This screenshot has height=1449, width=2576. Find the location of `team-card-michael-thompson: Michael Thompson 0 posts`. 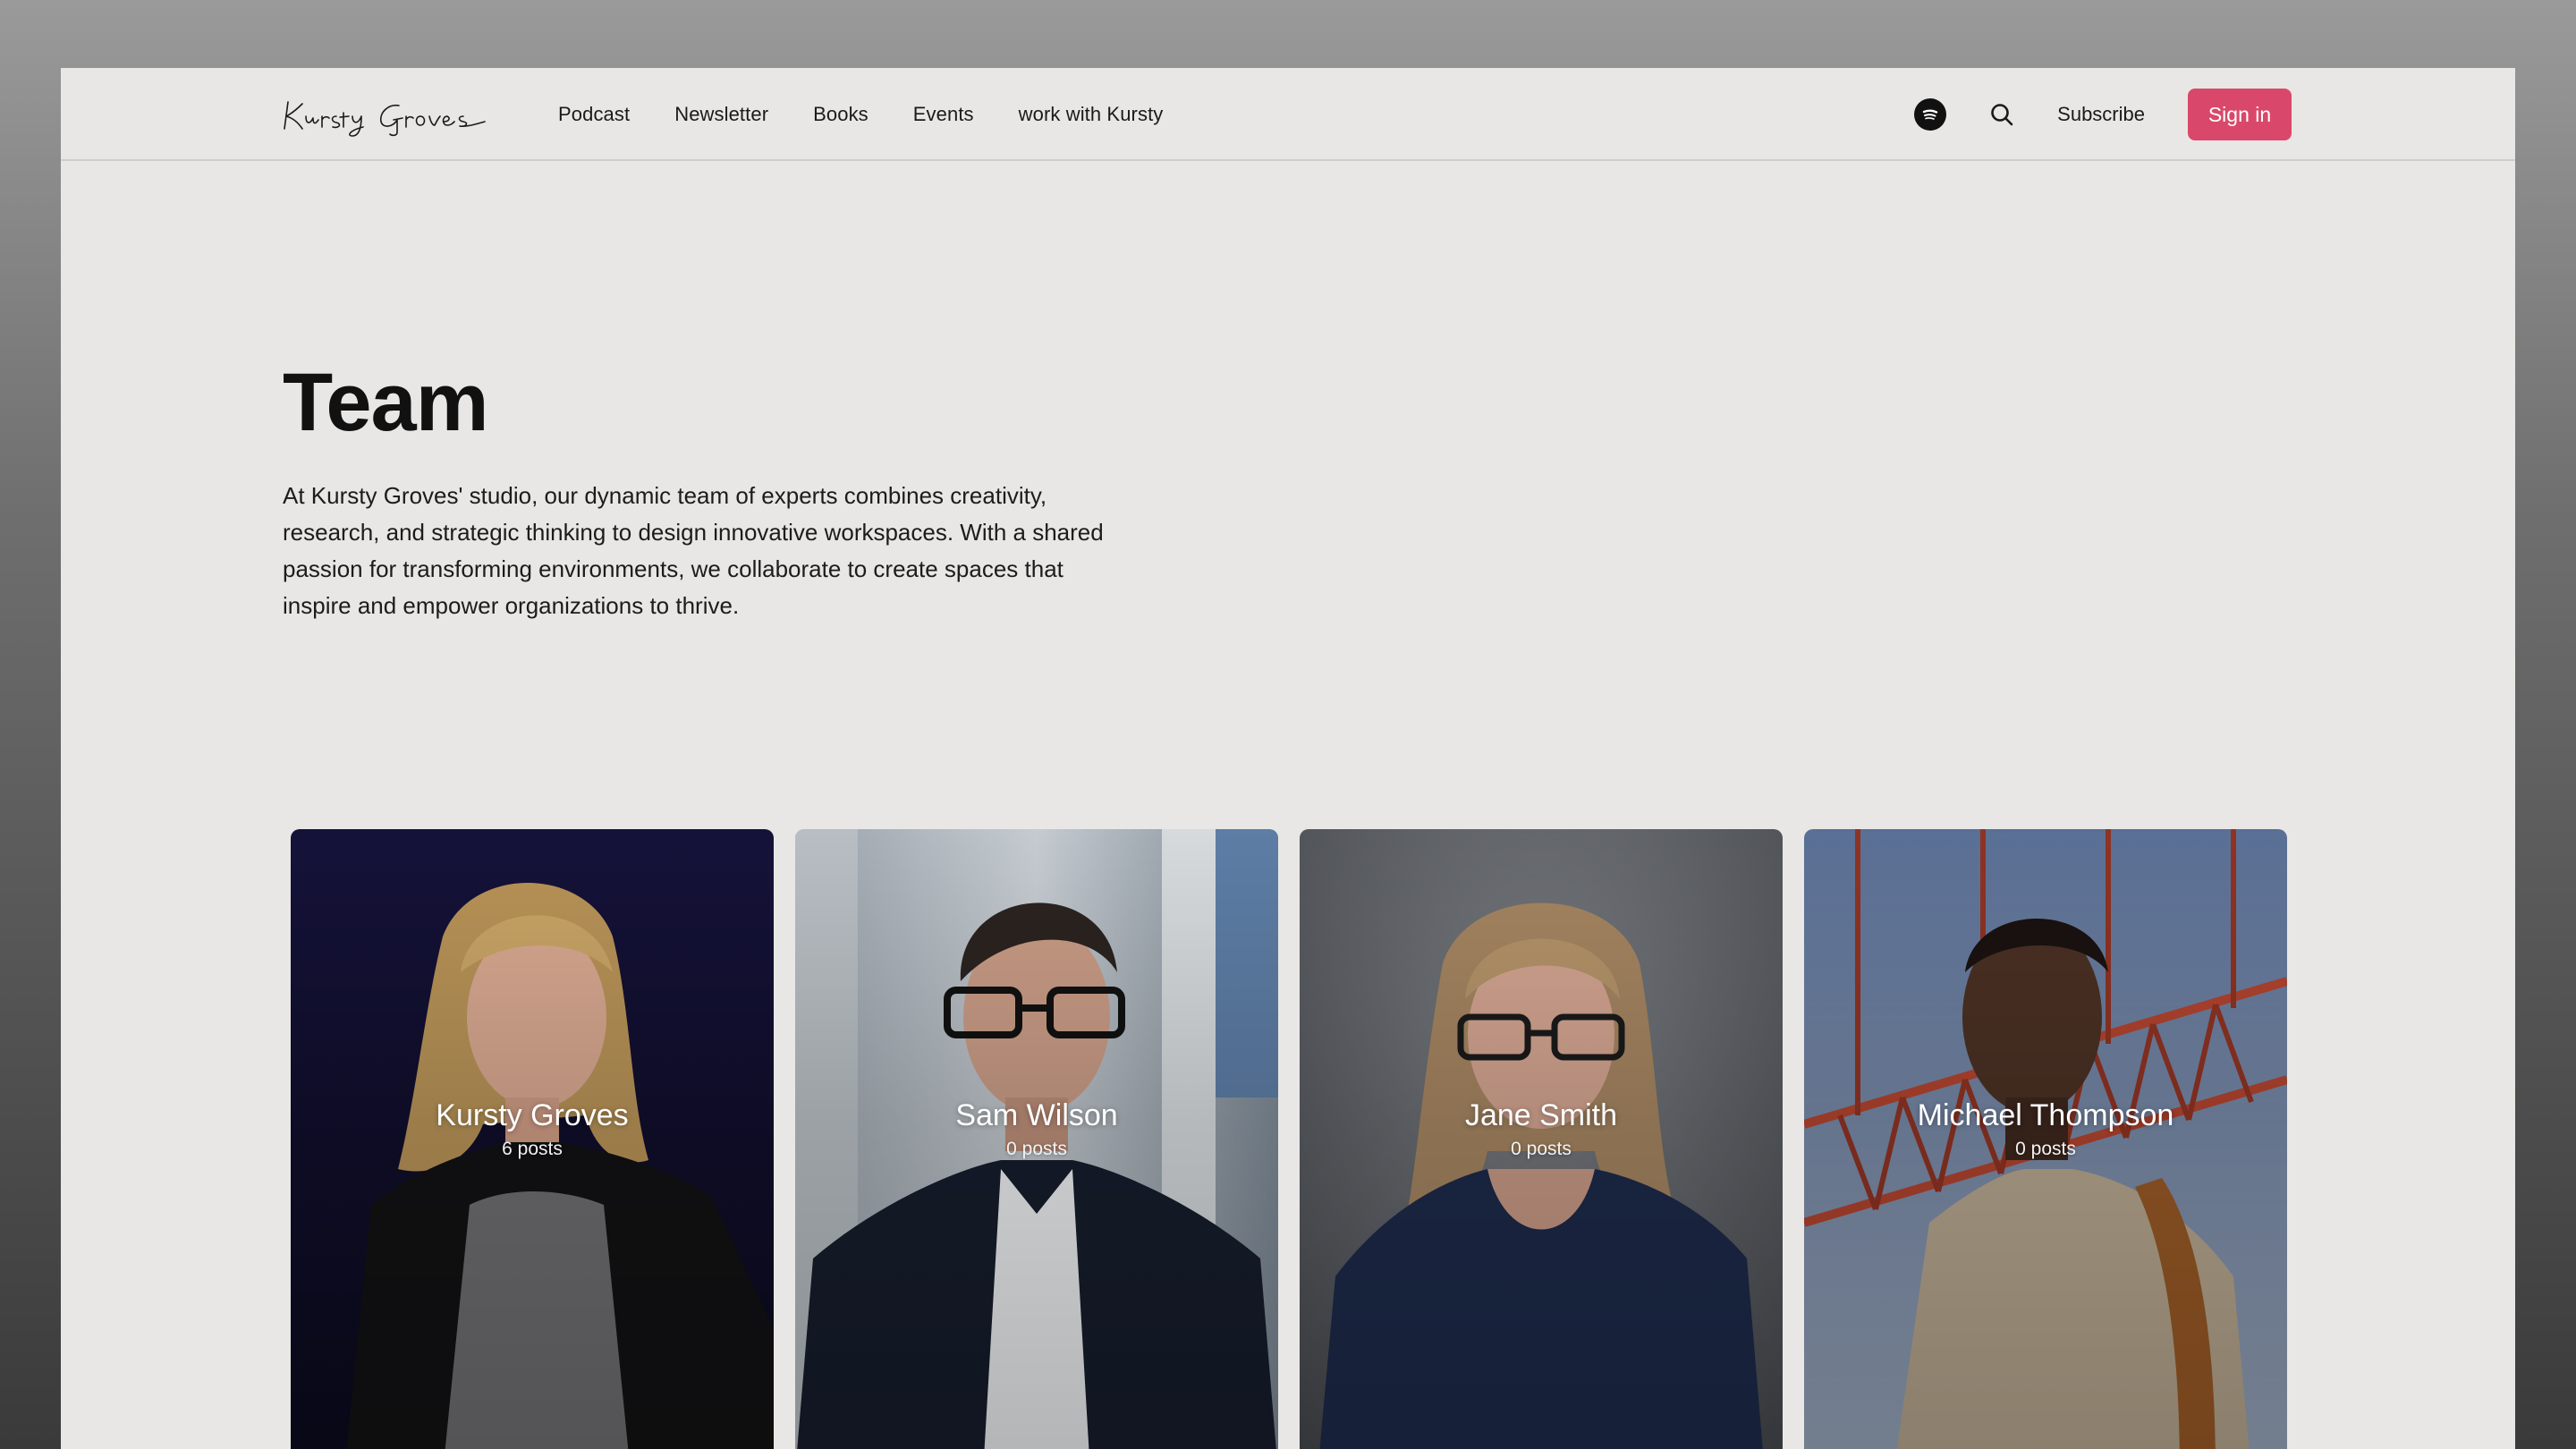

team-card-michael-thompson: Michael Thompson 0 posts is located at coordinates (2045, 1139).